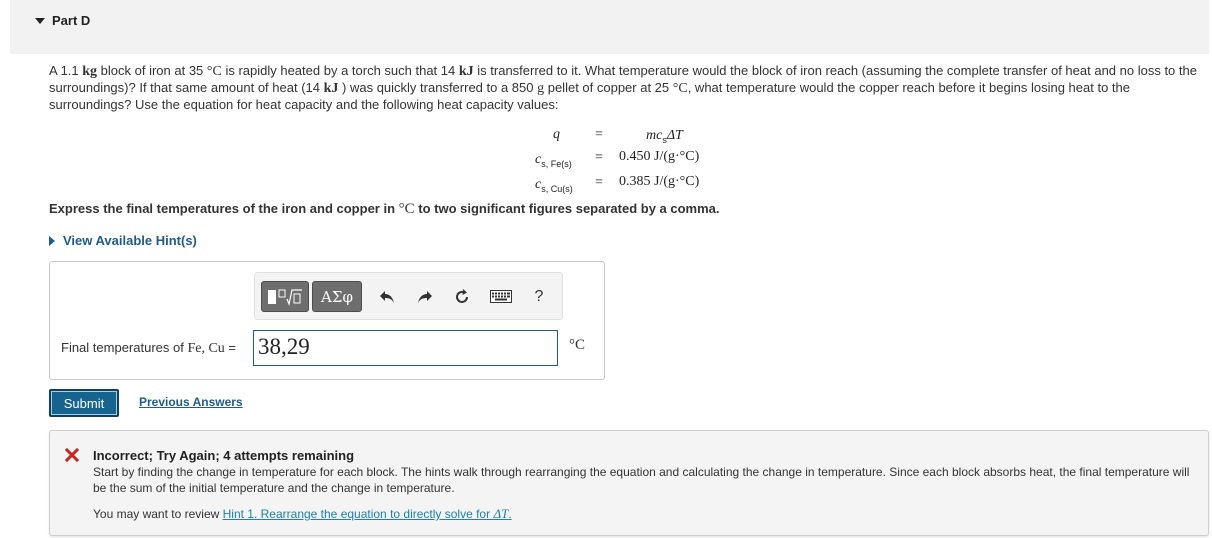 This screenshot has width=1212, height=538. What do you see at coordinates (152, 70) in the screenshot?
I see `problem-text: block of iron at 35` at bounding box center [152, 70].